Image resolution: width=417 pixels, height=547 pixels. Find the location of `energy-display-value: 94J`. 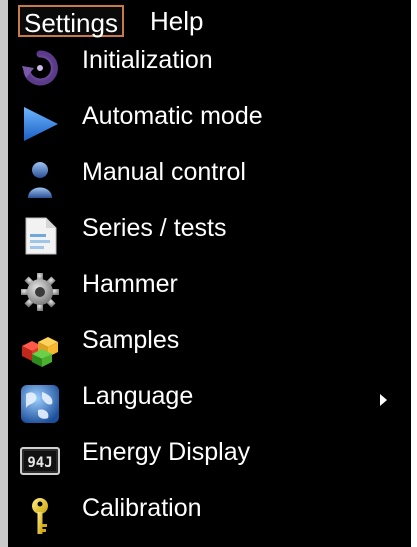

energy-display-value: 94J is located at coordinates (39, 463).